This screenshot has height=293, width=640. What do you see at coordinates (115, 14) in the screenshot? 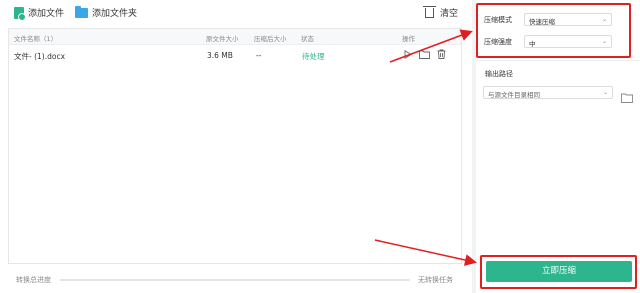
I see `add-folder-label: 添加文件夹` at bounding box center [115, 14].